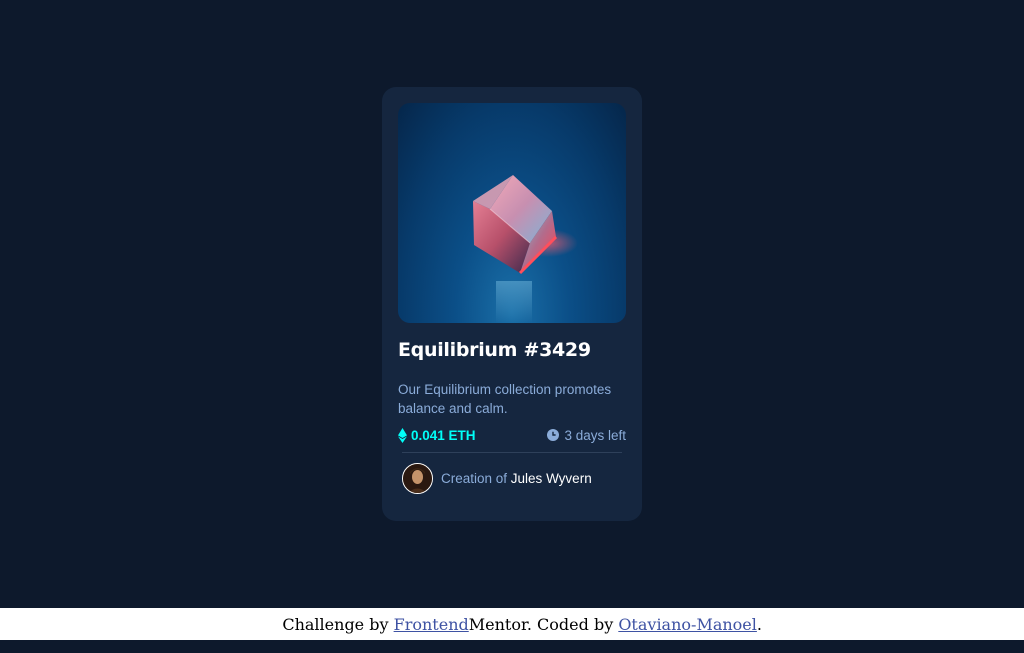  Describe the element at coordinates (687, 624) in the screenshot. I see `author-link: Otaviano-Manoel` at that location.